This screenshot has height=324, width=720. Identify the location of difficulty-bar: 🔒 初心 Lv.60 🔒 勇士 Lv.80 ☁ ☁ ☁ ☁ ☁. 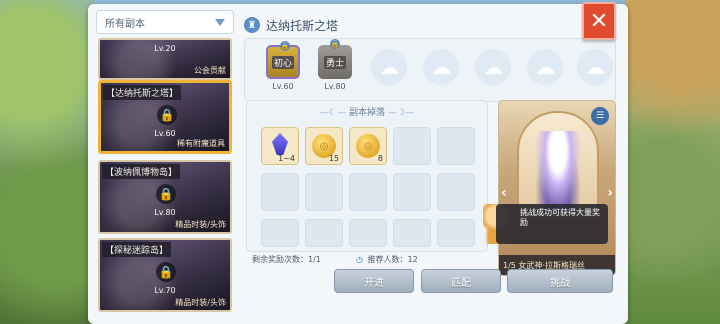
(430, 70).